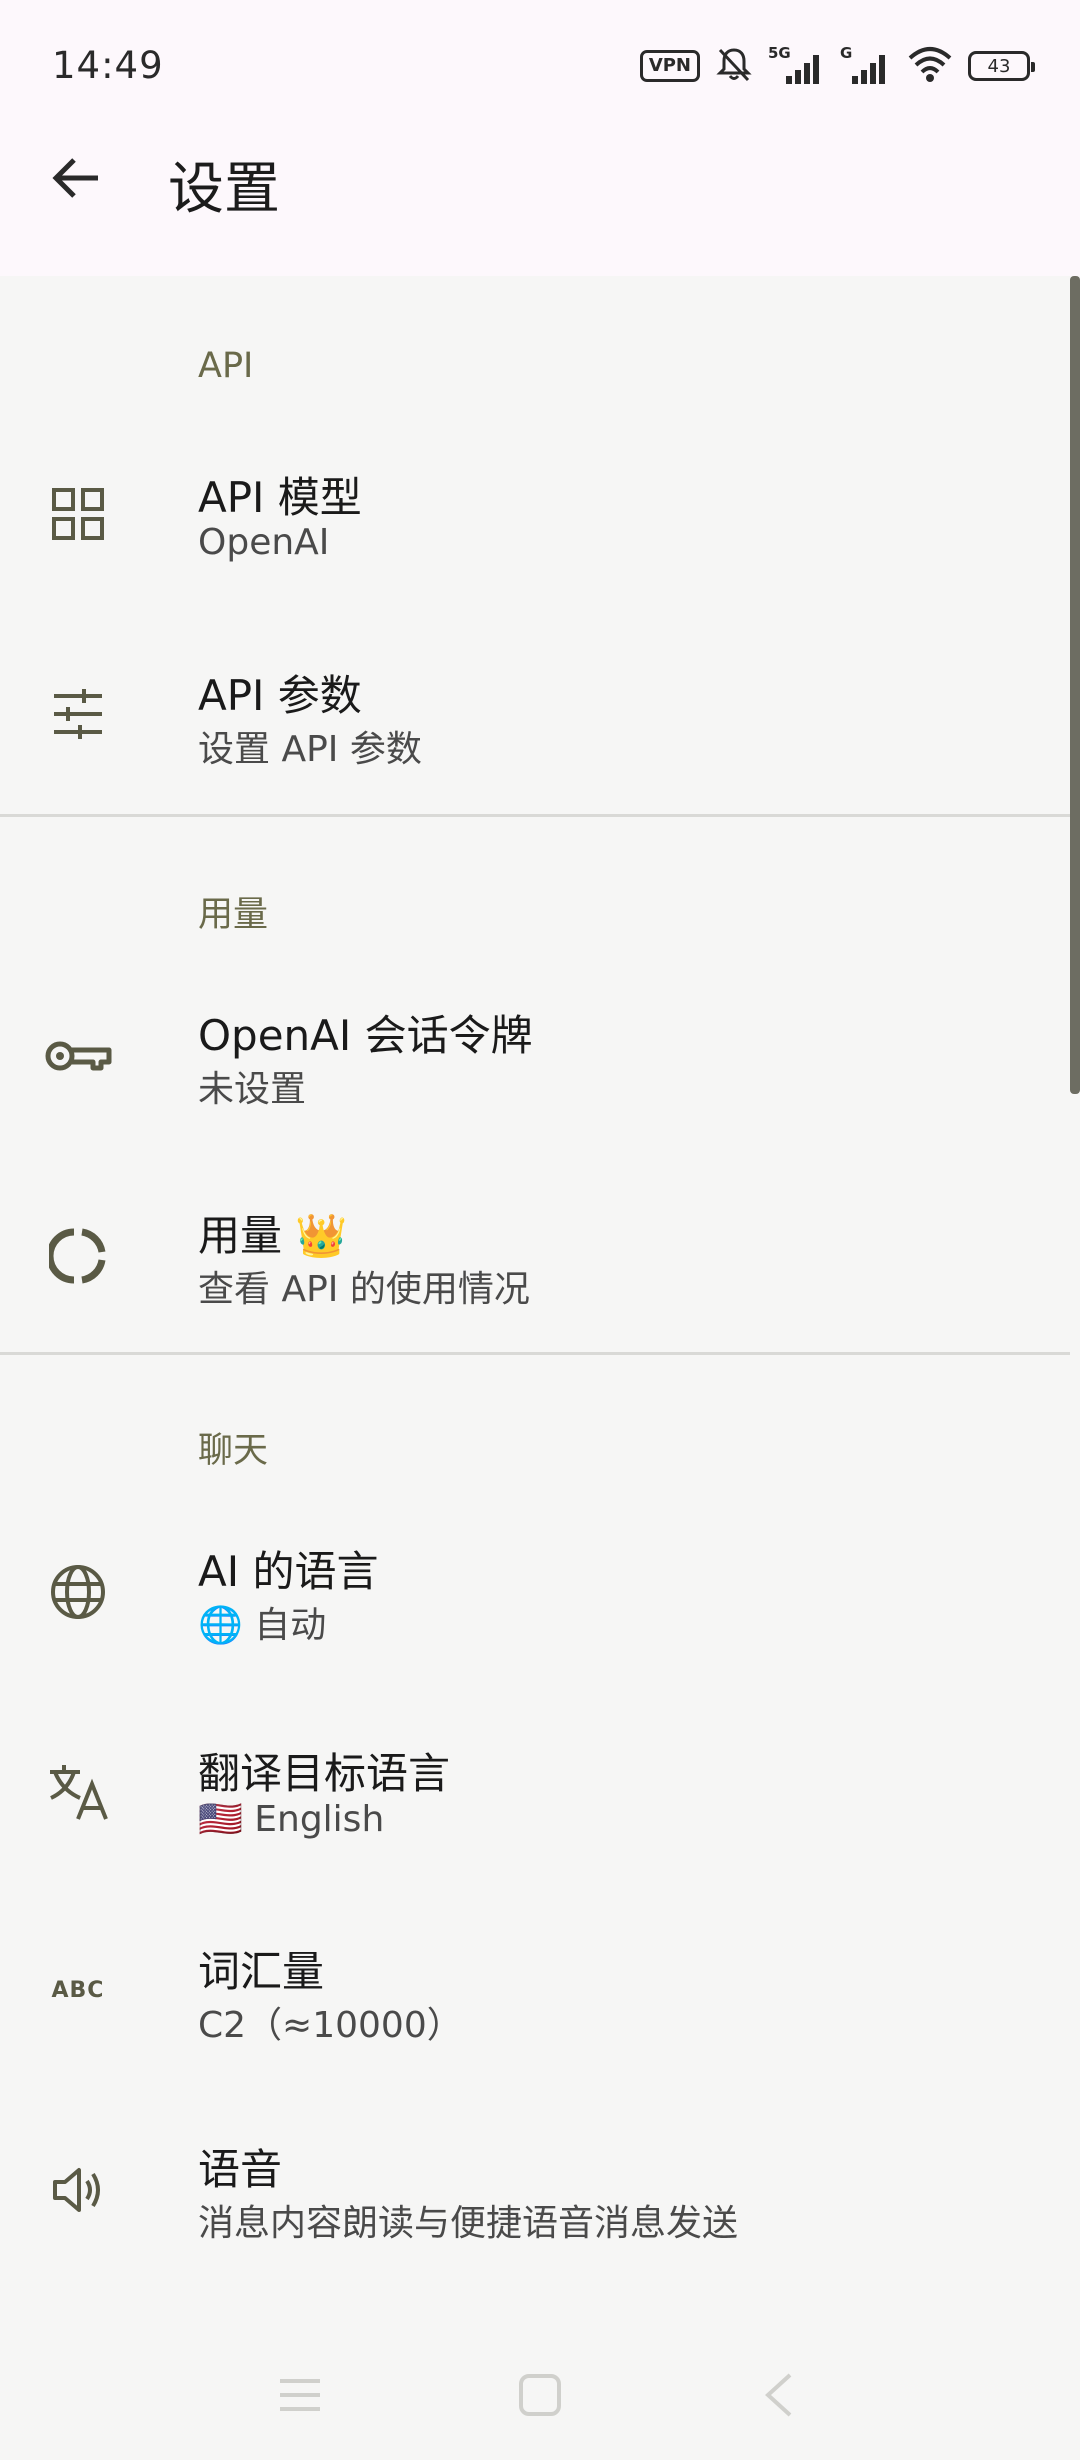  I want to click on back-button, so click(76, 178).